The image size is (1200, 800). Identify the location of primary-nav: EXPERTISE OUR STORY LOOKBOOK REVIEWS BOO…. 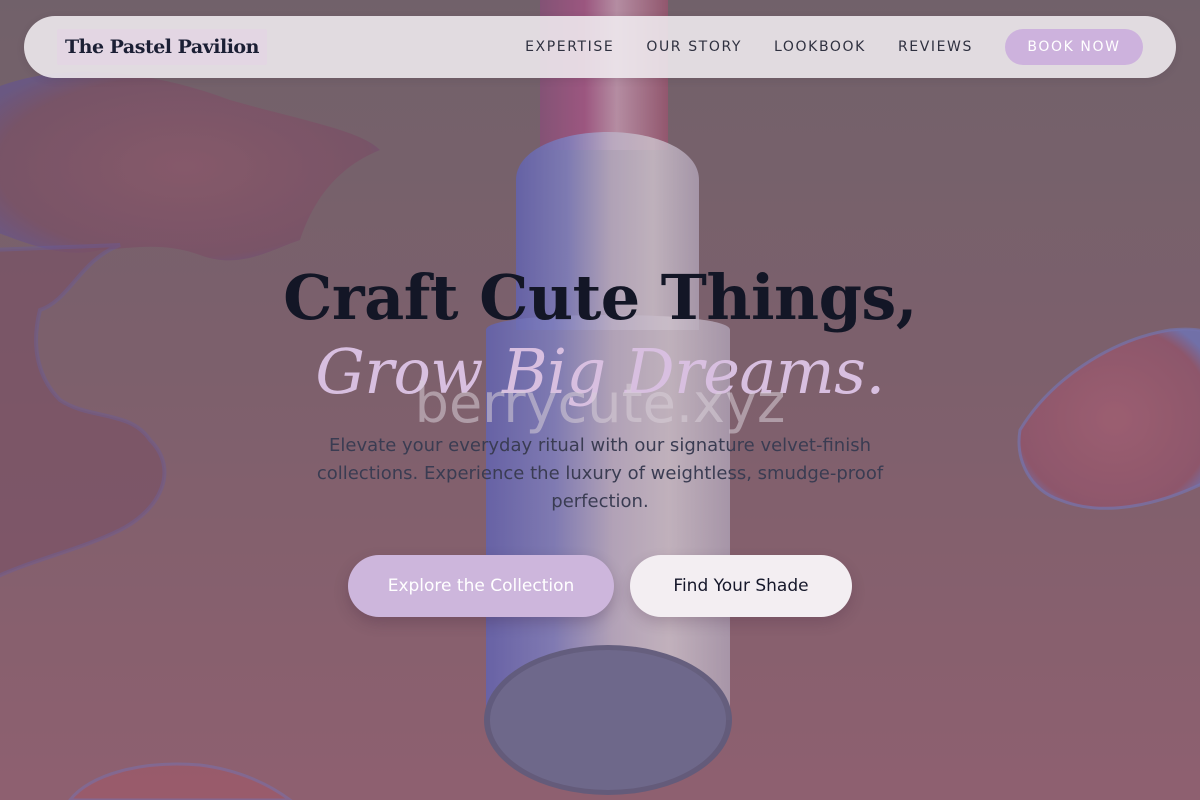
(834, 47).